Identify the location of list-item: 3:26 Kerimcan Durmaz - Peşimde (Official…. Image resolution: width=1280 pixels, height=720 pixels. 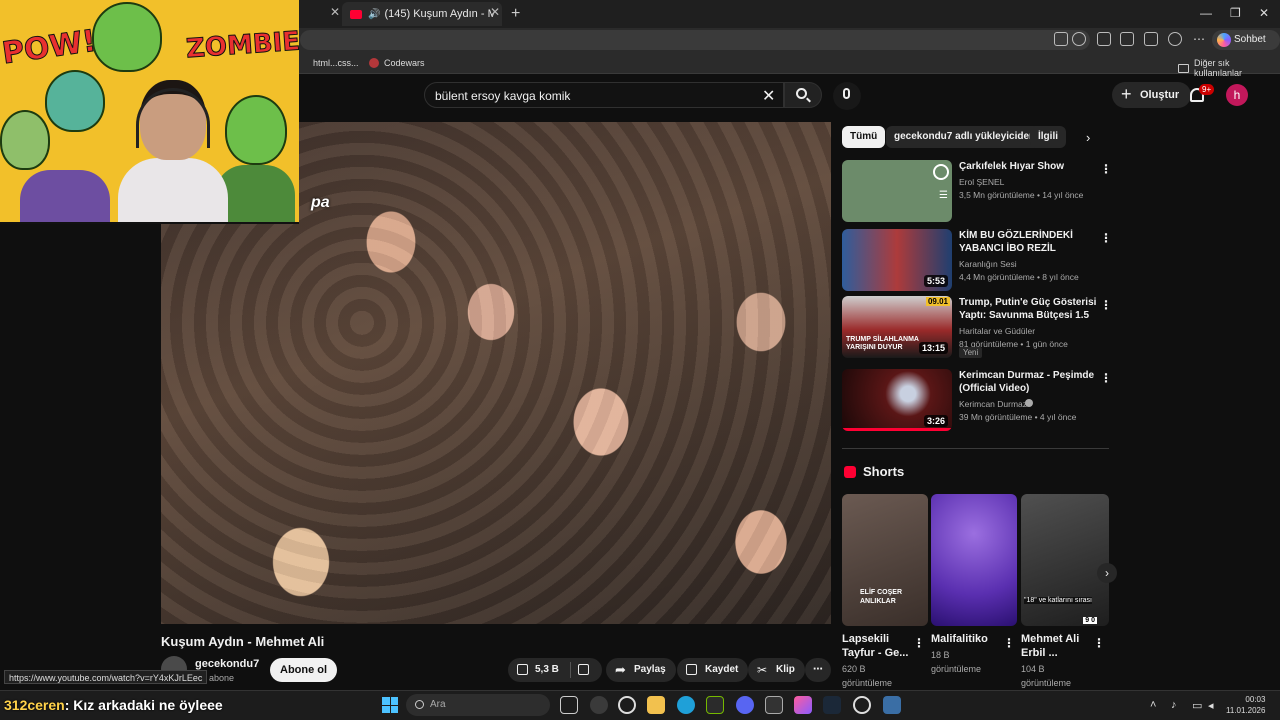
(977, 400).